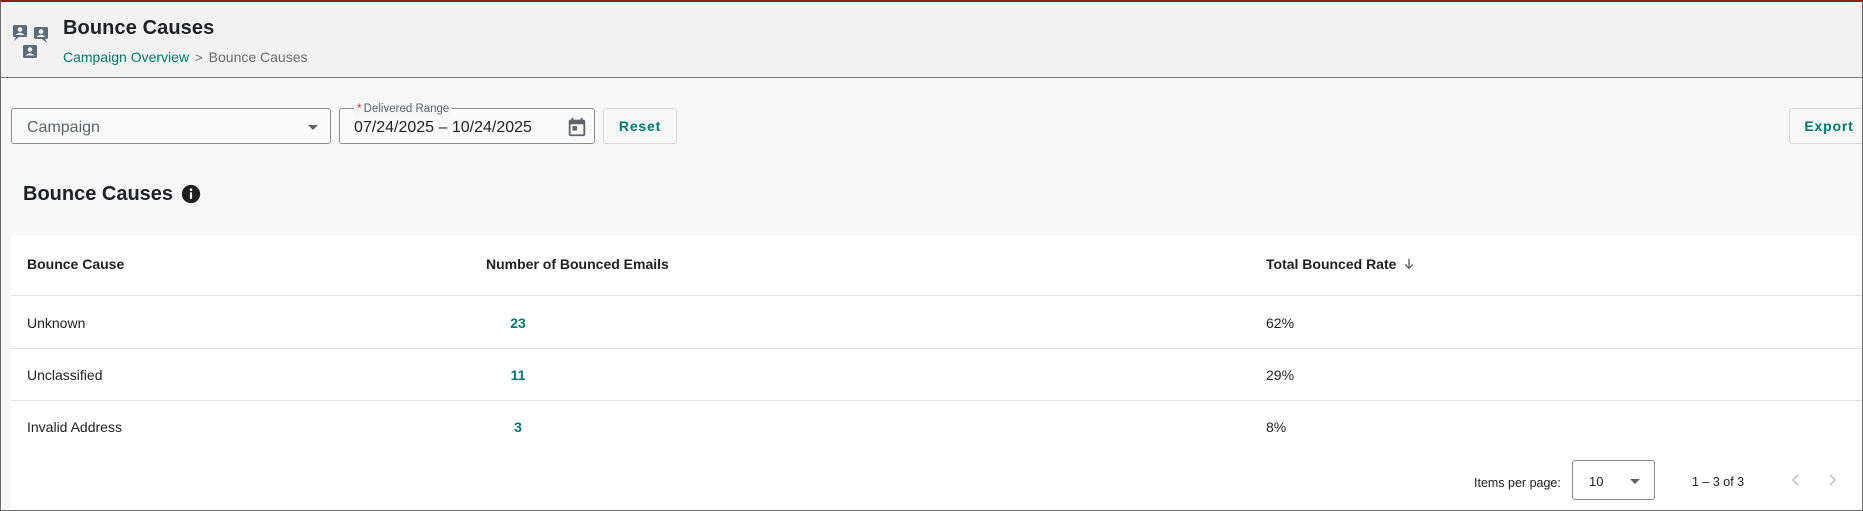 The width and height of the screenshot is (1863, 511). I want to click on breadcrumb: Campaign Overview > Bounce Causes, so click(185, 57).